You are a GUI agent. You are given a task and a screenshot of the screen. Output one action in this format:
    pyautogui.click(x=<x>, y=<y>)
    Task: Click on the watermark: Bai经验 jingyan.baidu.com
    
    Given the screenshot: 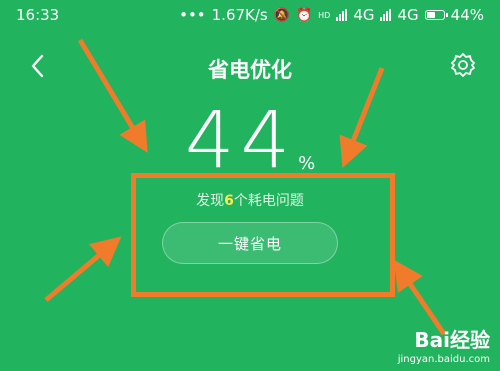 What is the action you would take?
    pyautogui.click(x=444, y=344)
    